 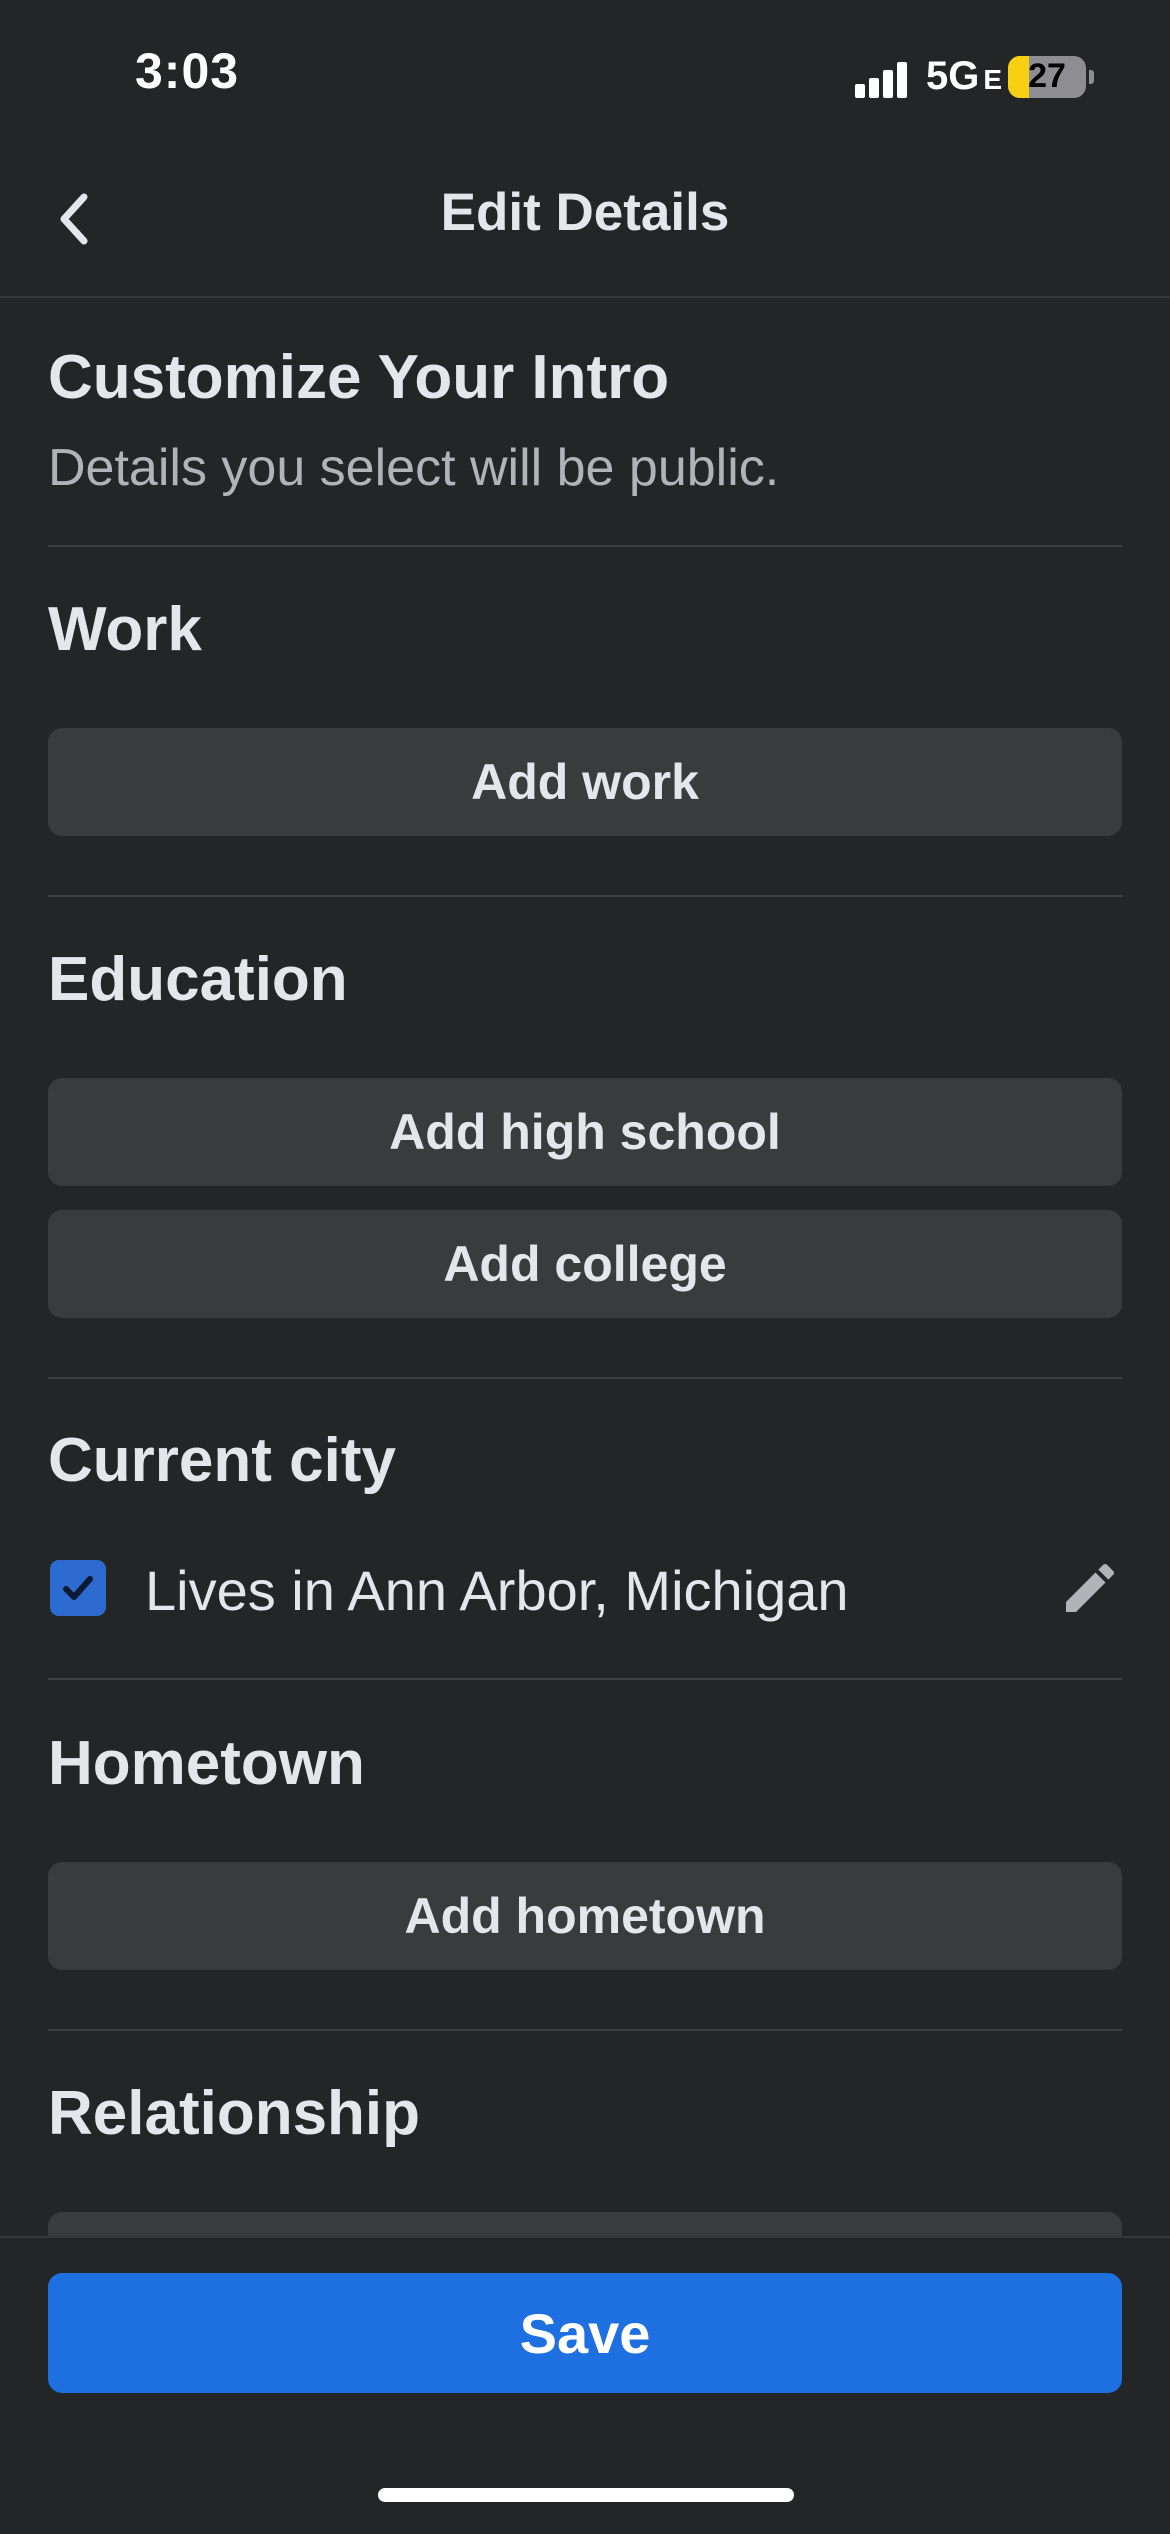 I want to click on education-section-title: Education, so click(x=198, y=979).